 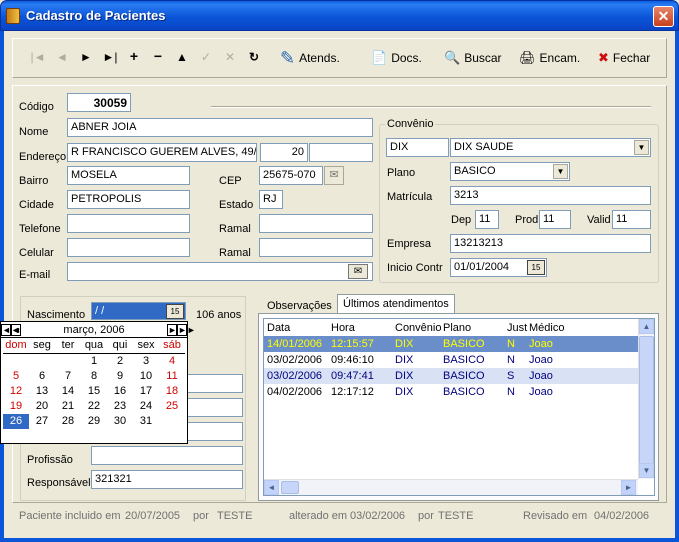 What do you see at coordinates (220, 127) in the screenshot?
I see `nome-field: ABNER JOIA` at bounding box center [220, 127].